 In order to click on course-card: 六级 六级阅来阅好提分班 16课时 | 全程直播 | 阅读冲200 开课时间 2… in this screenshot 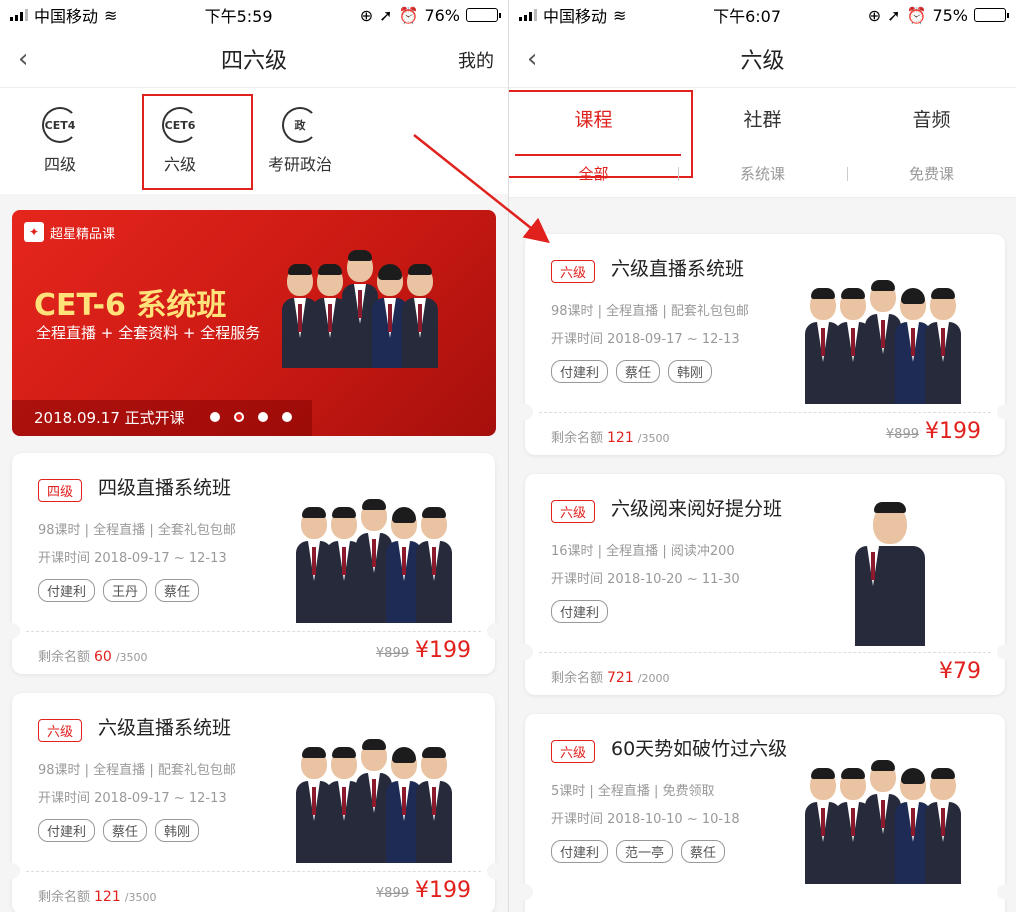, I will do `click(765, 584)`.